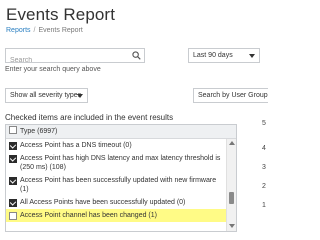 This screenshot has width=320, height=240. Describe the element at coordinates (60, 30) in the screenshot. I see `breadcrumb-current: Events Report` at that location.